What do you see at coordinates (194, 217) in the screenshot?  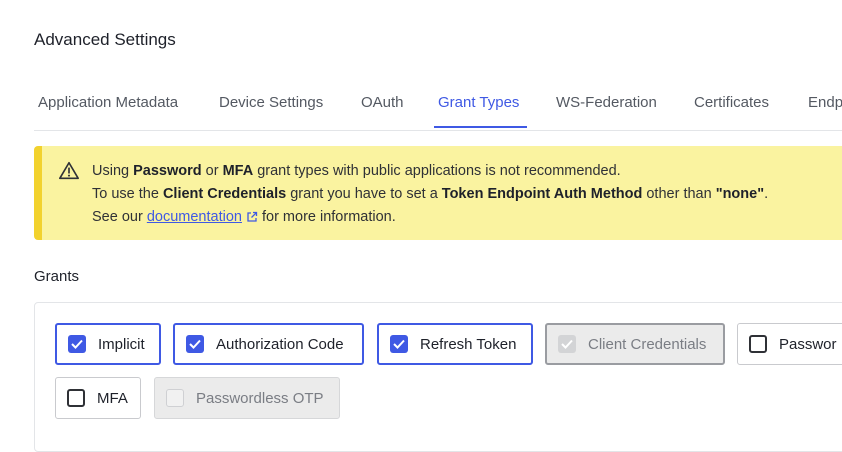 I see `documentation-link: documentation` at bounding box center [194, 217].